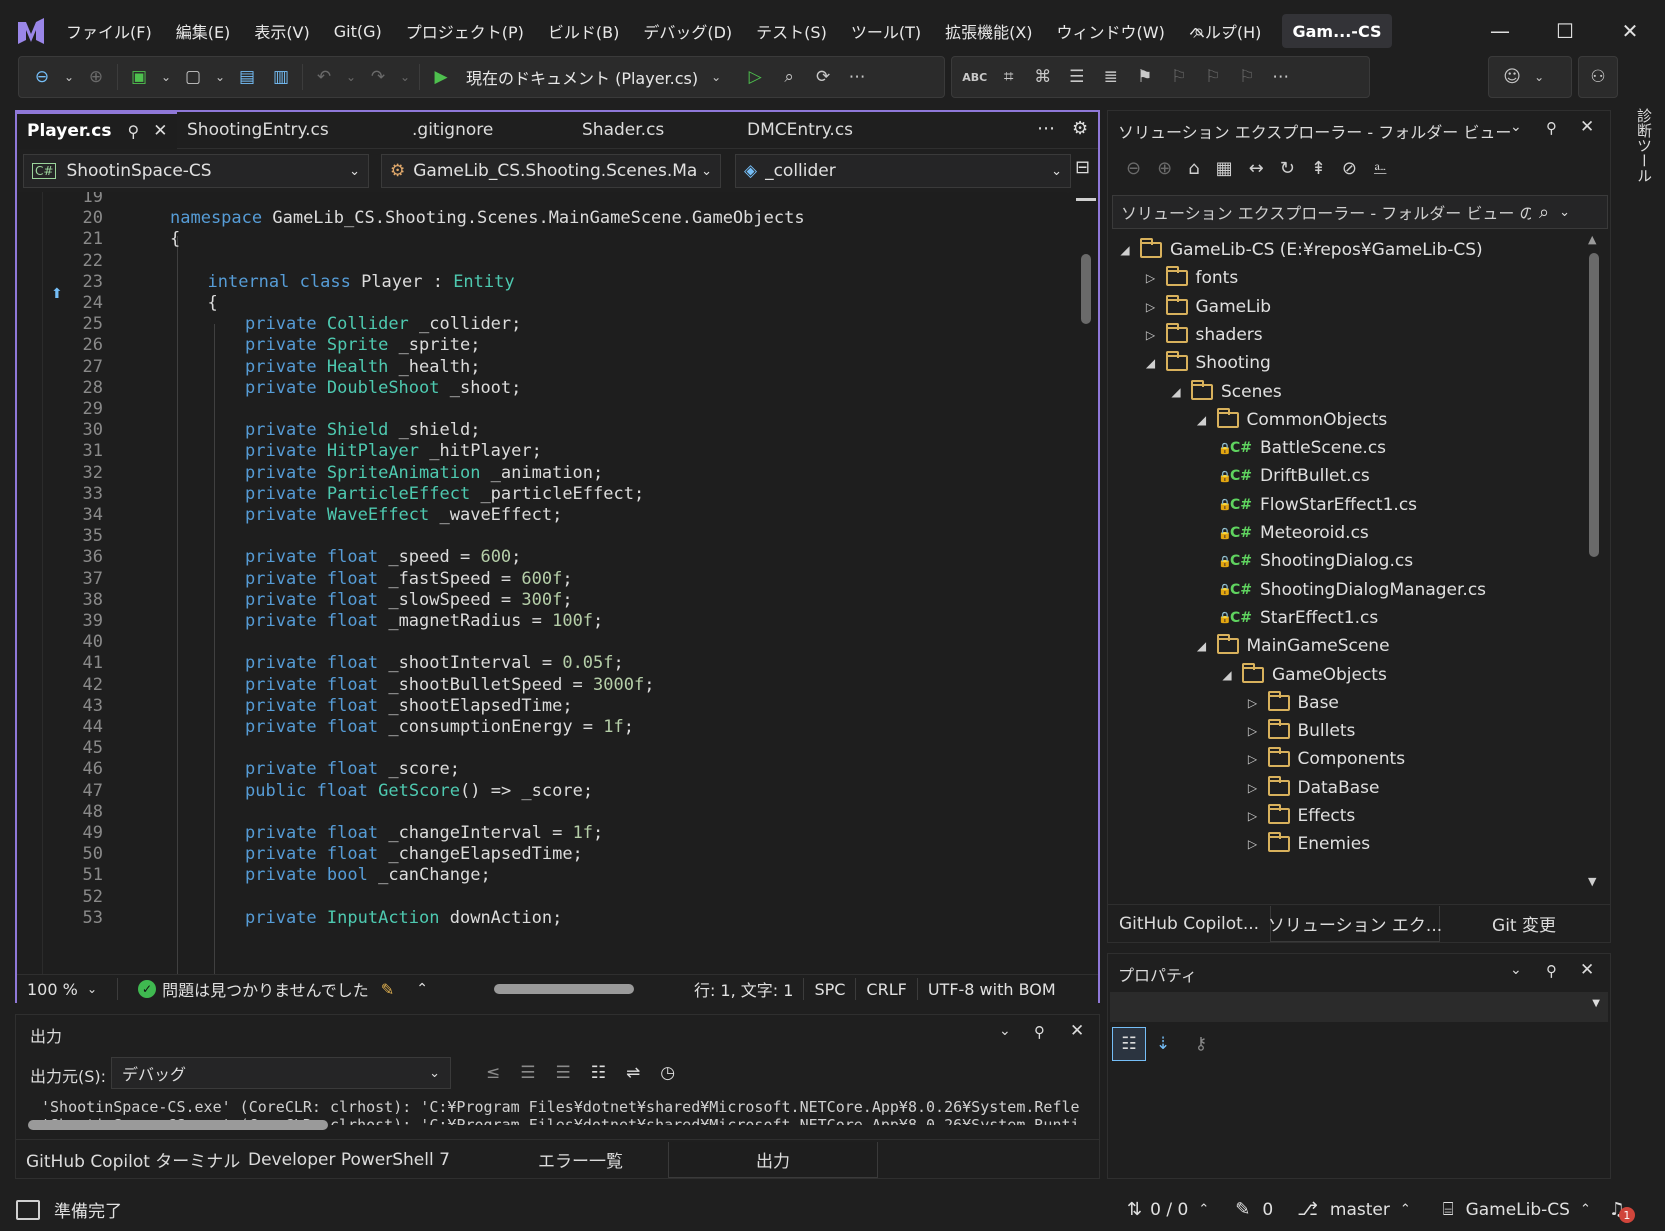 The image size is (1665, 1231). Describe the element at coordinates (1302, 675) in the screenshot. I see `tree-folder-item: ◢ GameObjects` at that location.